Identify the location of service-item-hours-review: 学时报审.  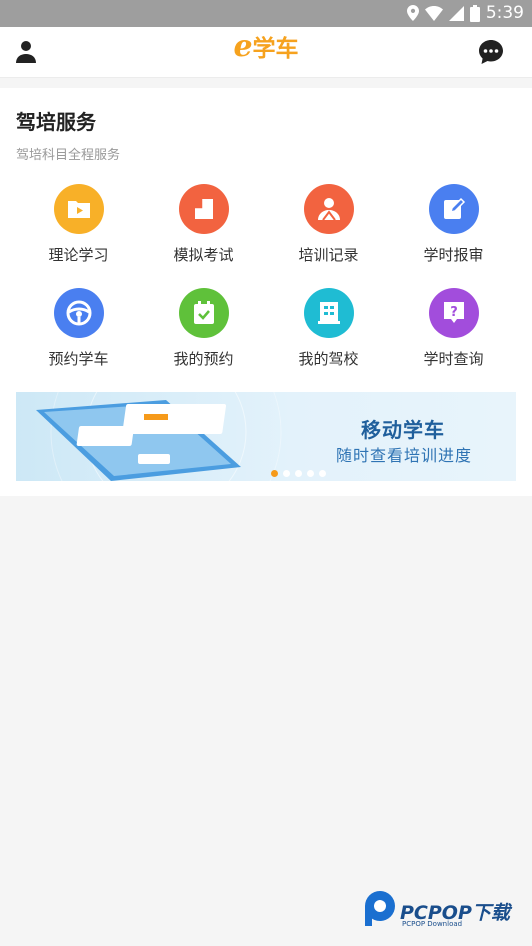
(453, 224).